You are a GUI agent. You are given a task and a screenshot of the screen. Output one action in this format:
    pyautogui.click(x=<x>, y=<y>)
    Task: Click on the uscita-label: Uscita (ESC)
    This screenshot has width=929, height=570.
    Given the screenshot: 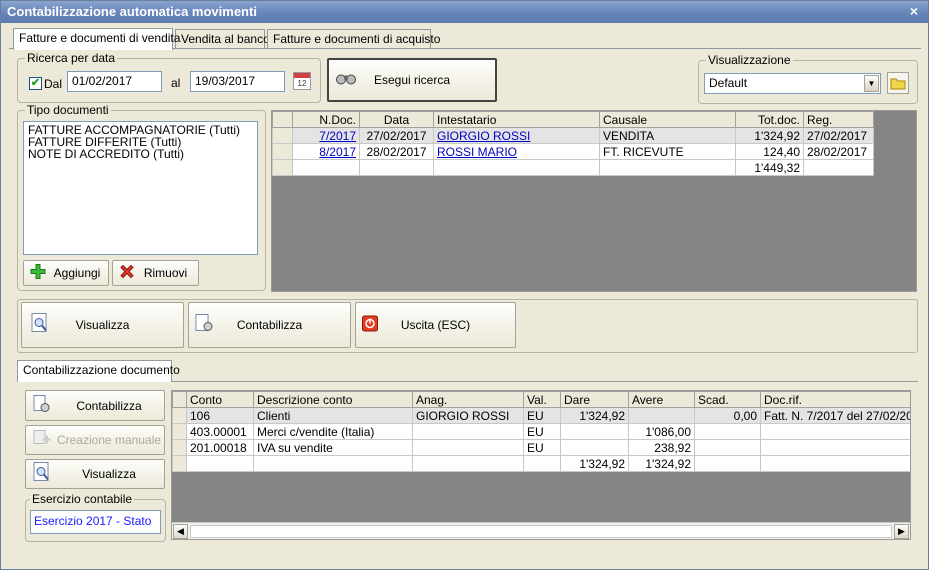 What is the action you would take?
    pyautogui.click(x=435, y=325)
    